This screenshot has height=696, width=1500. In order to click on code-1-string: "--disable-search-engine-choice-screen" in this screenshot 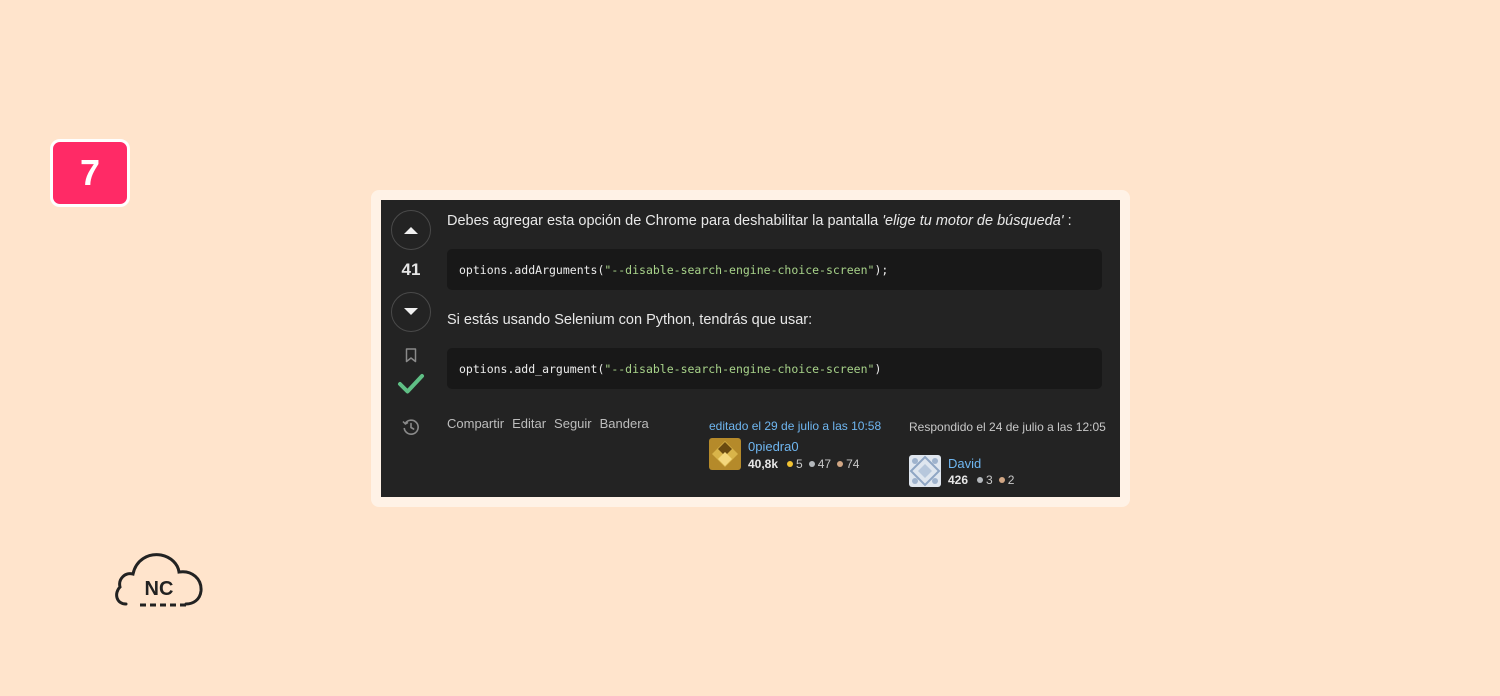, I will do `click(739, 269)`.